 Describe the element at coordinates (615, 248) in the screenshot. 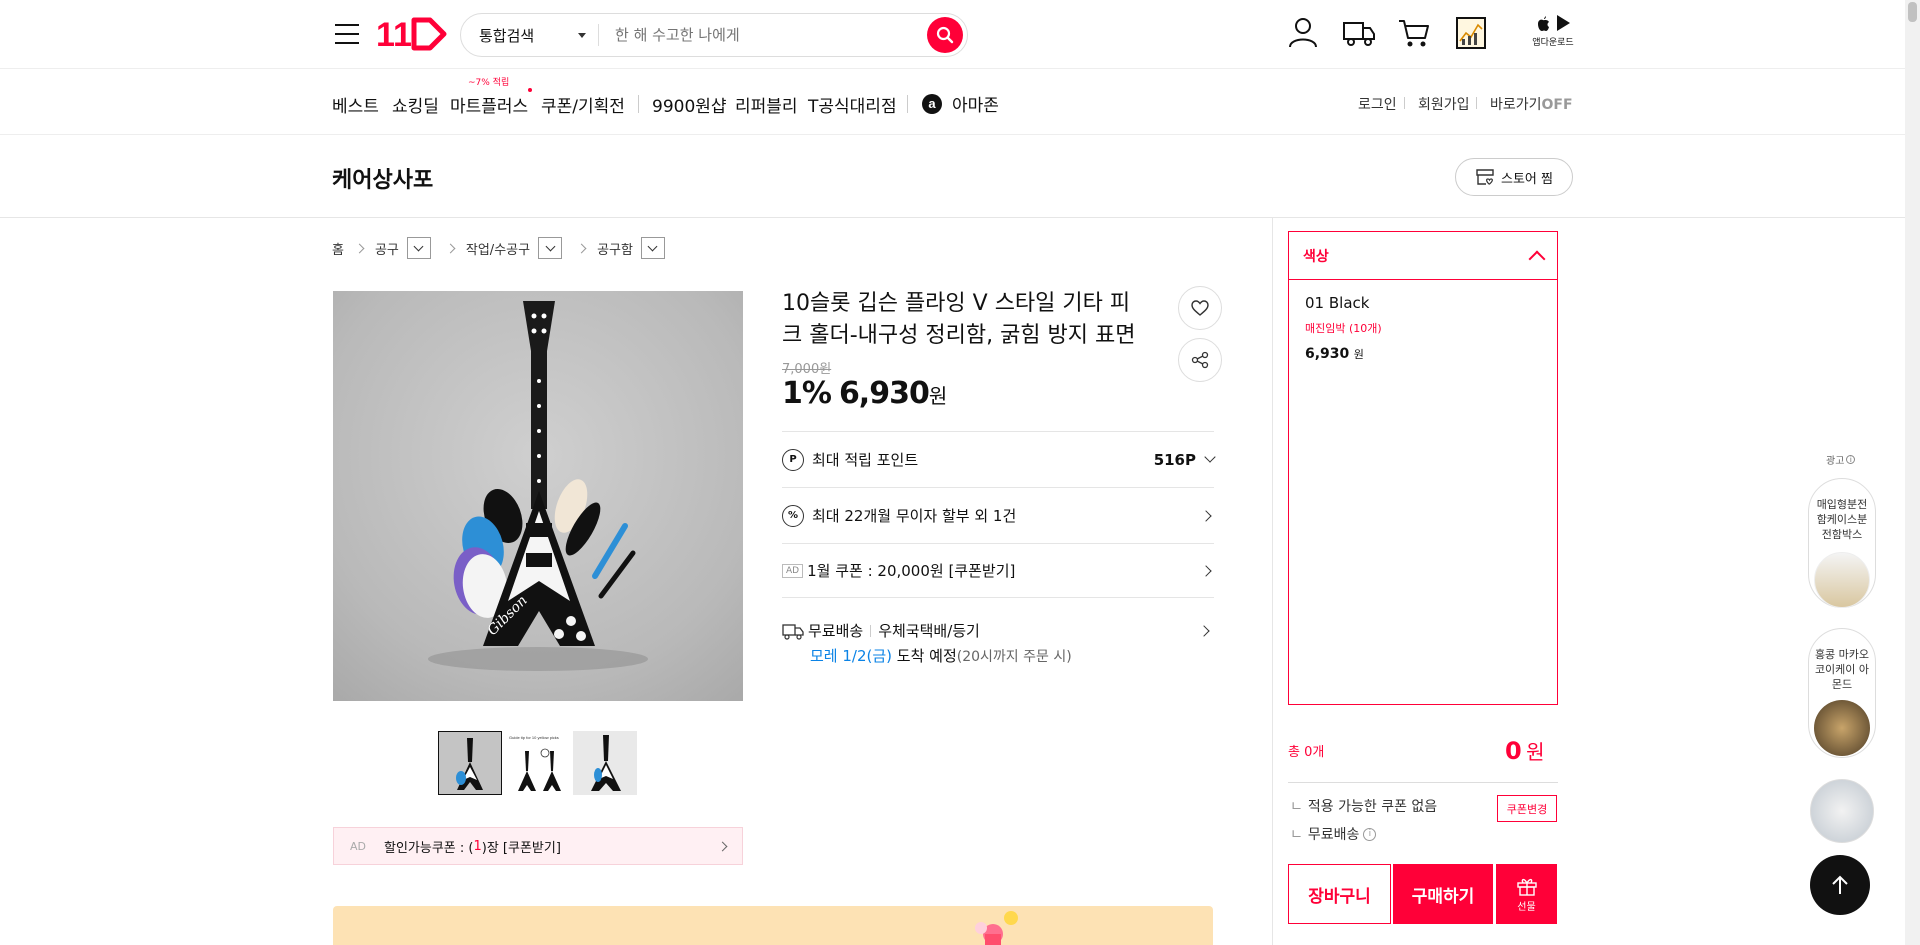

I see `breadcrumb-level3: 공구함` at that location.